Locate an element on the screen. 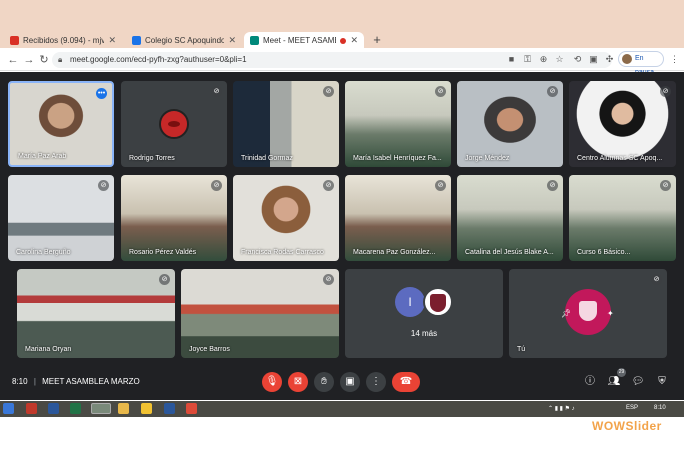 This screenshot has height=450, width=684. info-icon: ⓘ is located at coordinates (590, 382).